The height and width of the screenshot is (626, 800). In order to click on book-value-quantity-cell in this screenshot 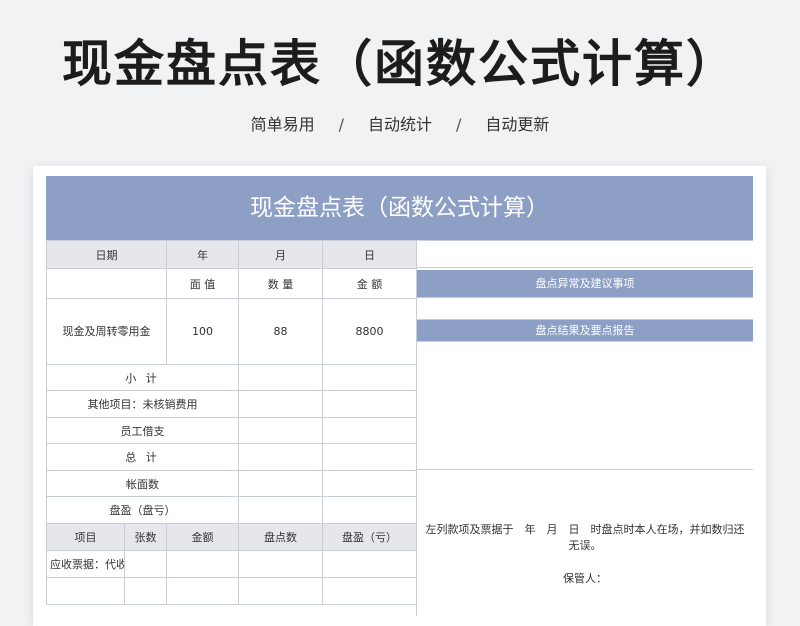, I will do `click(280, 483)`.